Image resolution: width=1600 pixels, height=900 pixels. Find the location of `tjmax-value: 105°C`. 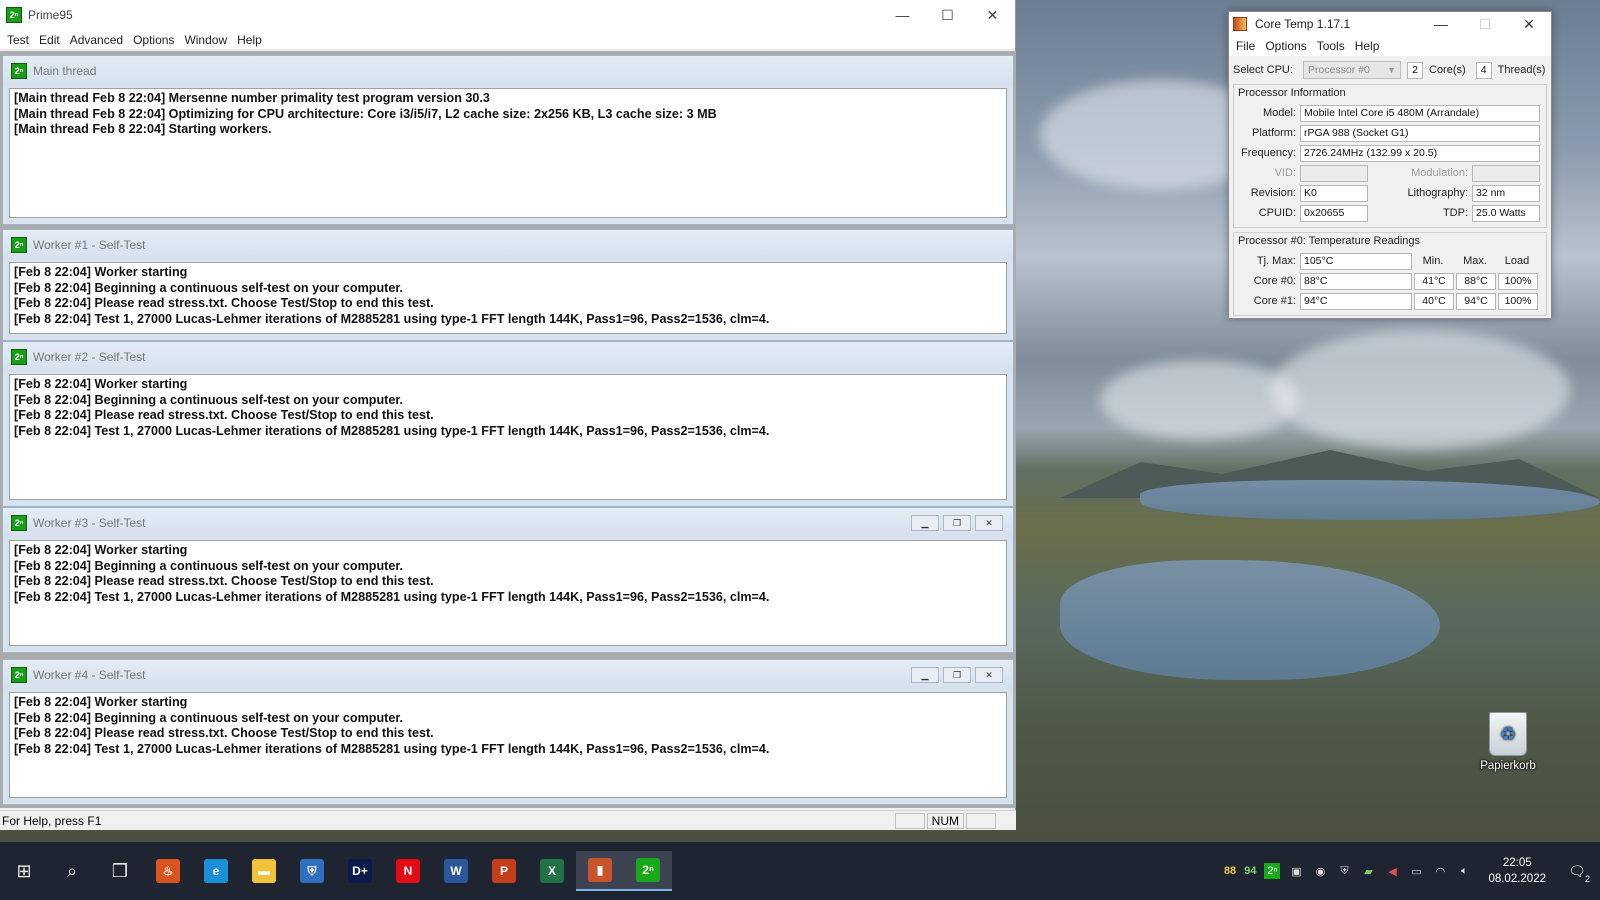

tjmax-value: 105°C is located at coordinates (1356, 261).